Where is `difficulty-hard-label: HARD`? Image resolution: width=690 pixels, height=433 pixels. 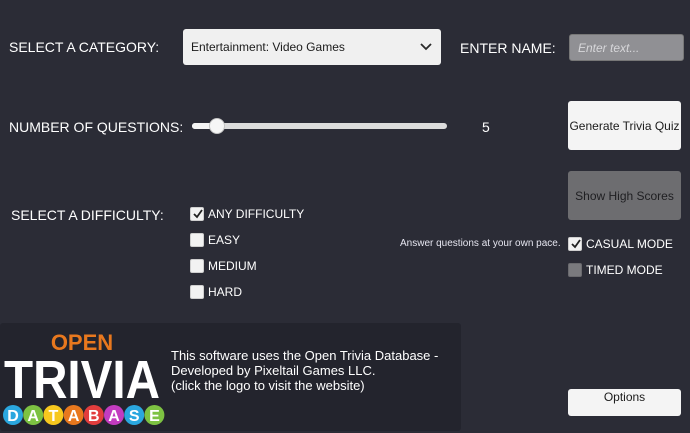
difficulty-hard-label: HARD is located at coordinates (225, 292).